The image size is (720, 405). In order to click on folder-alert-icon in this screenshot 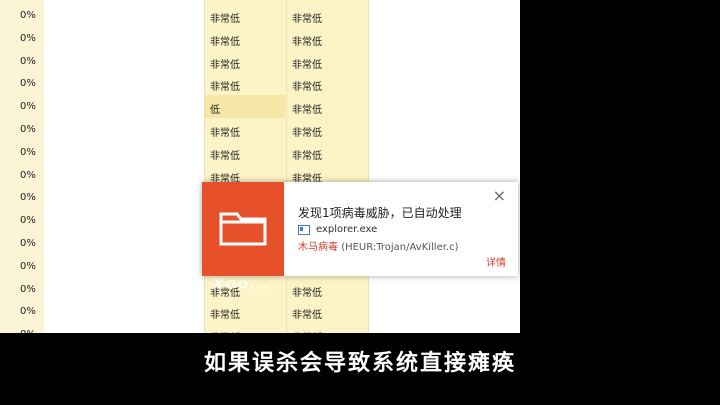, I will do `click(243, 229)`.